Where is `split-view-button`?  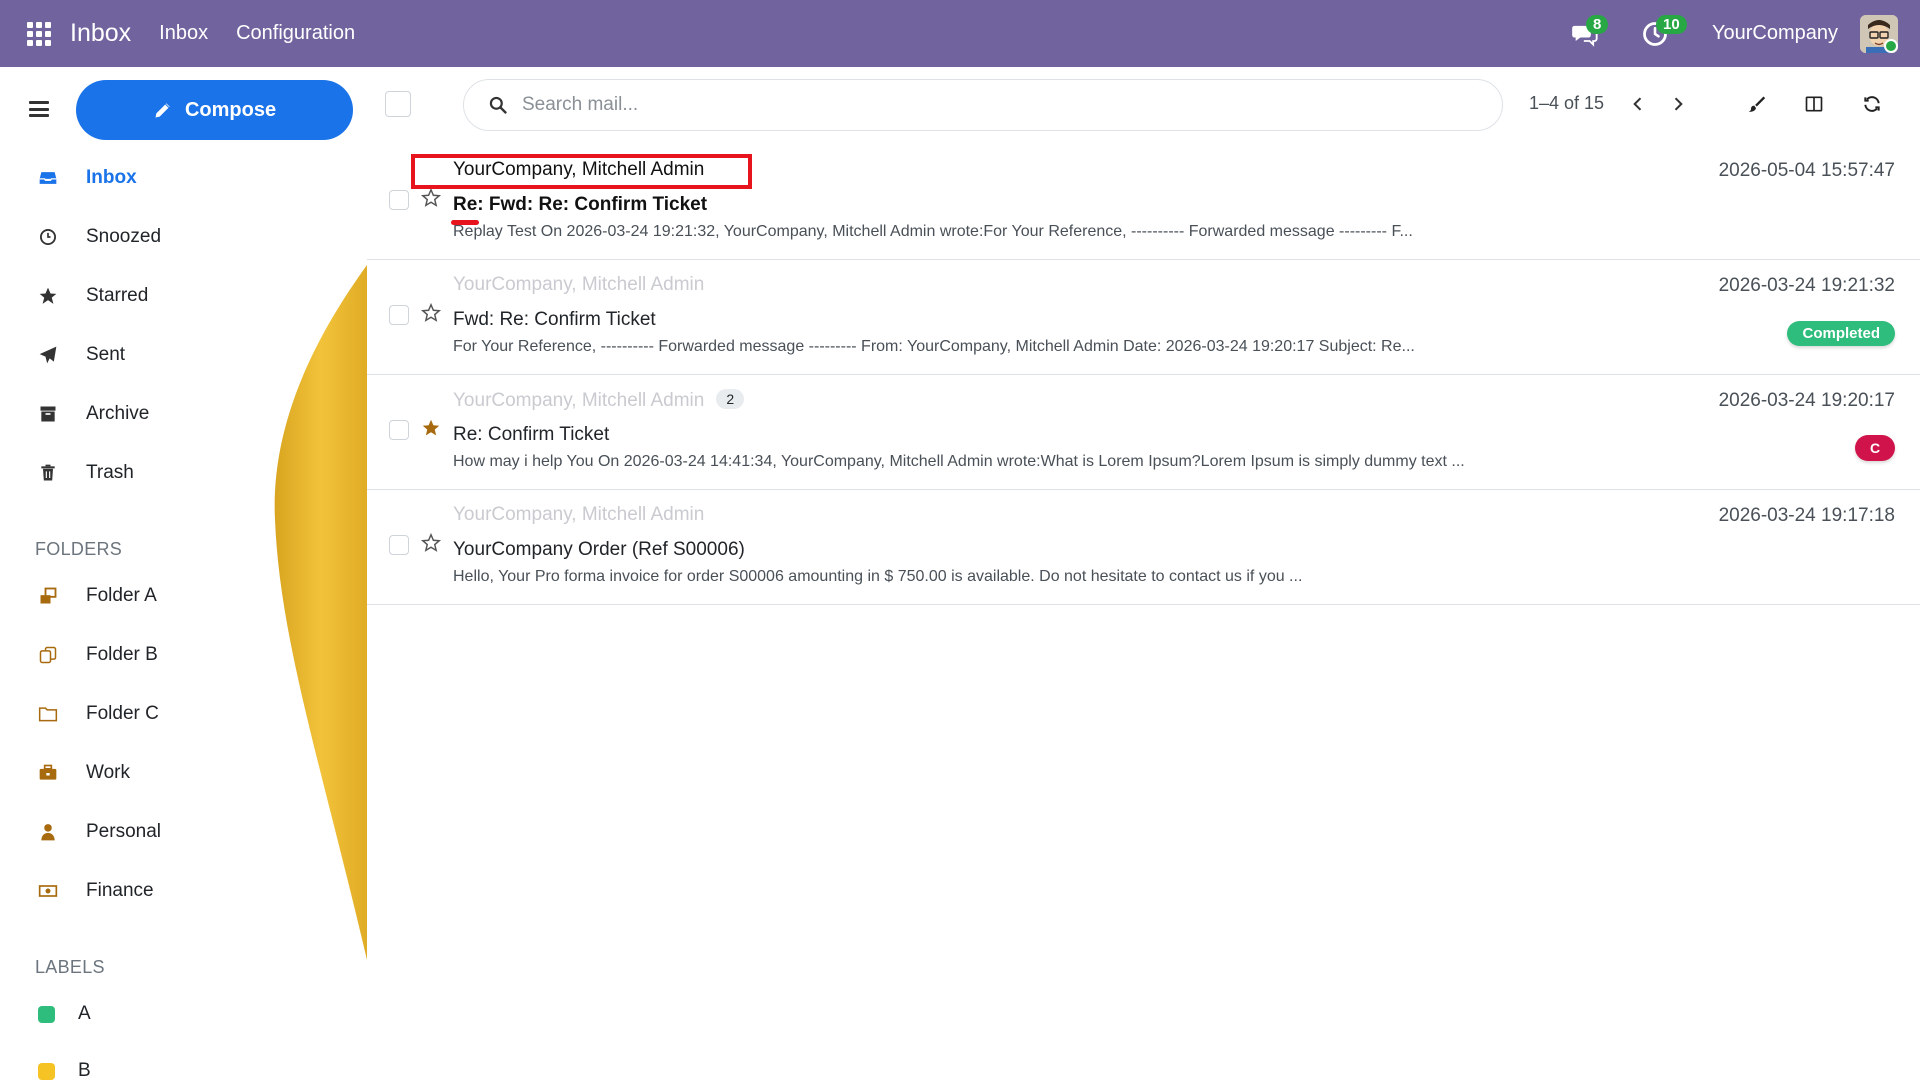
split-view-button is located at coordinates (1814, 104).